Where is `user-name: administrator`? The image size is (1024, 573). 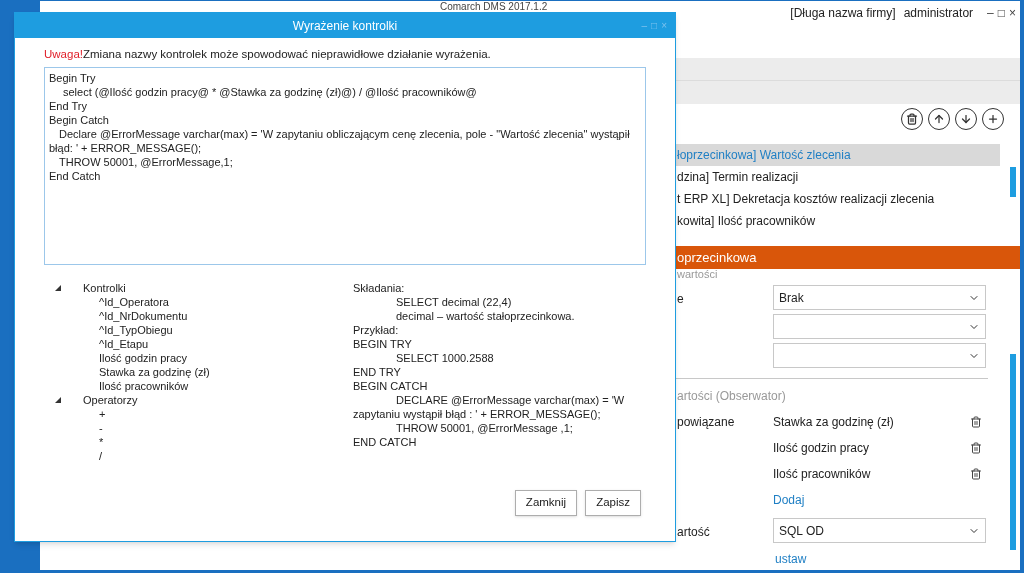
user-name: administrator is located at coordinates (938, 13).